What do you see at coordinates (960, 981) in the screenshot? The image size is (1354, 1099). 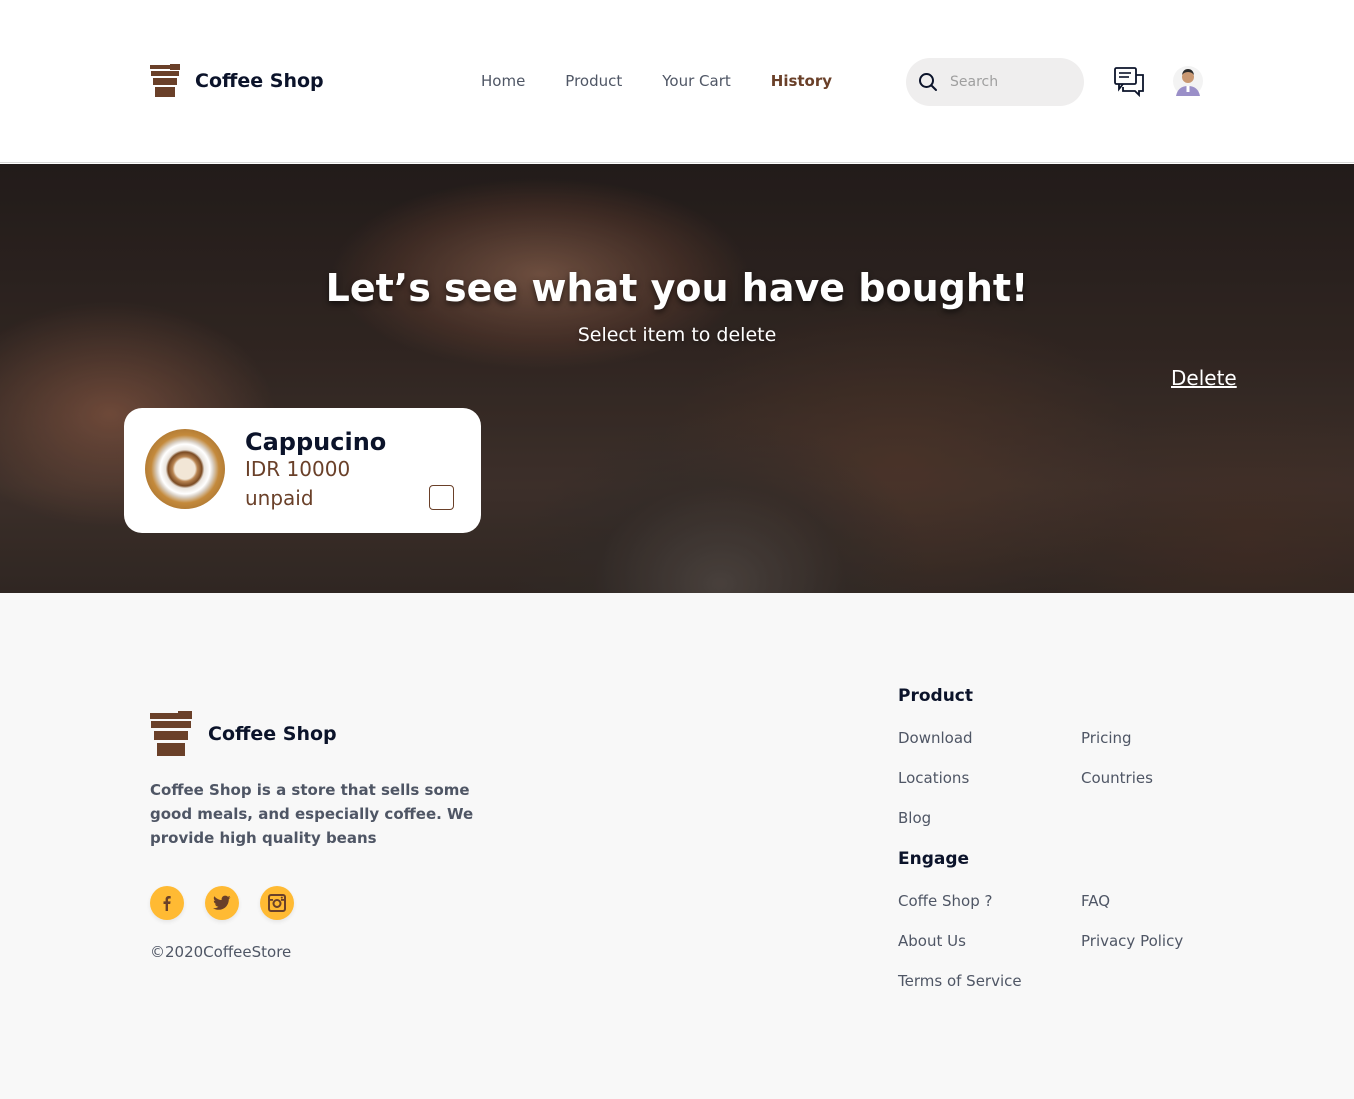 I see `footer-link-terms: Terms of Service` at bounding box center [960, 981].